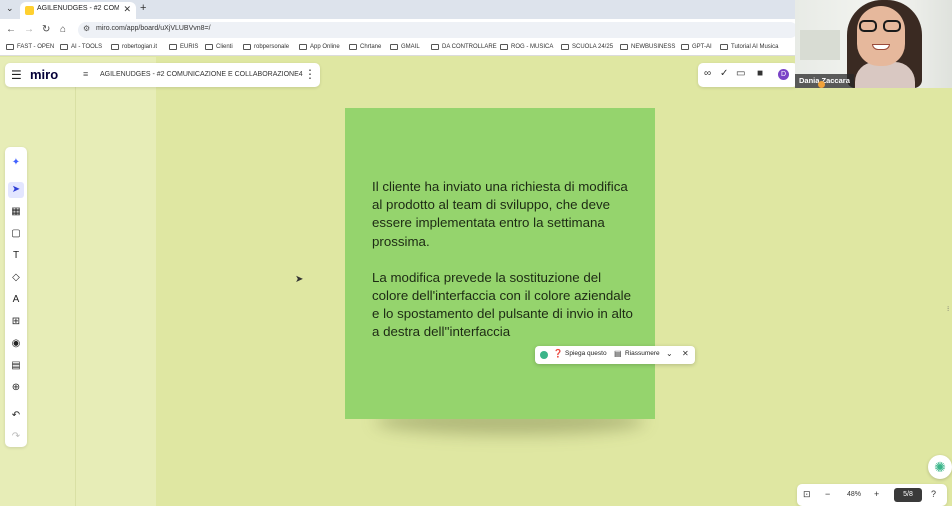 This screenshot has height=506, width=952. Describe the element at coordinates (872, 495) in the screenshot. I see `zoom-controls: ⊡ − 48% + 5/8 ?` at that location.